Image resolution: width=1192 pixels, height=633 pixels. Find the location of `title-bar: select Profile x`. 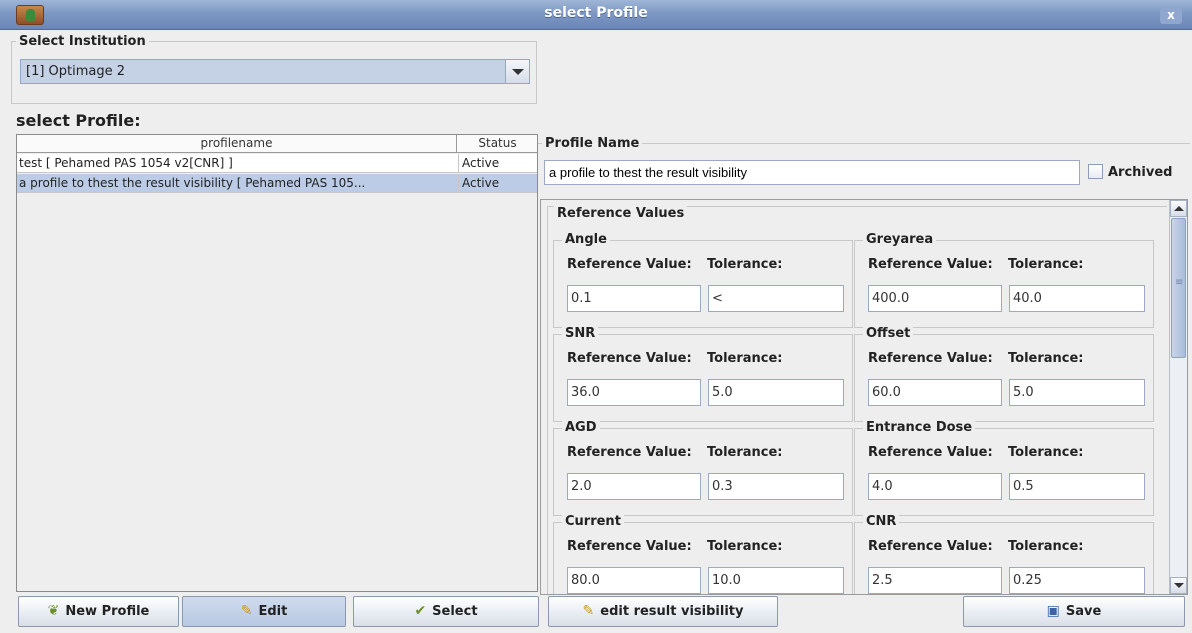

title-bar: select Profile x is located at coordinates (596, 15).